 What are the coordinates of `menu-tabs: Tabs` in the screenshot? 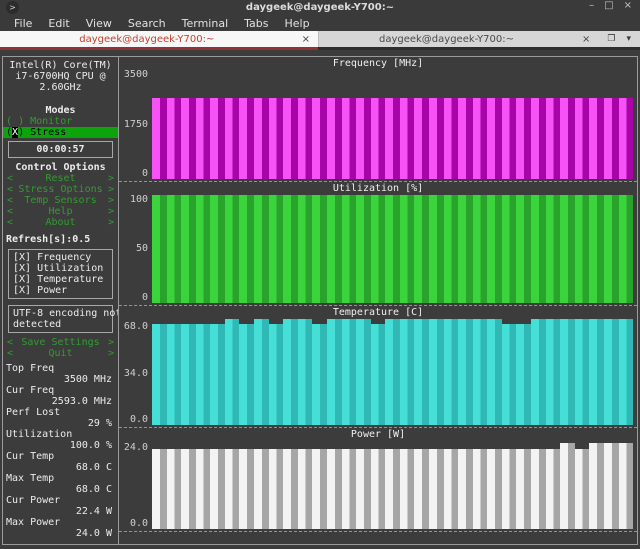 It's located at (256, 23).